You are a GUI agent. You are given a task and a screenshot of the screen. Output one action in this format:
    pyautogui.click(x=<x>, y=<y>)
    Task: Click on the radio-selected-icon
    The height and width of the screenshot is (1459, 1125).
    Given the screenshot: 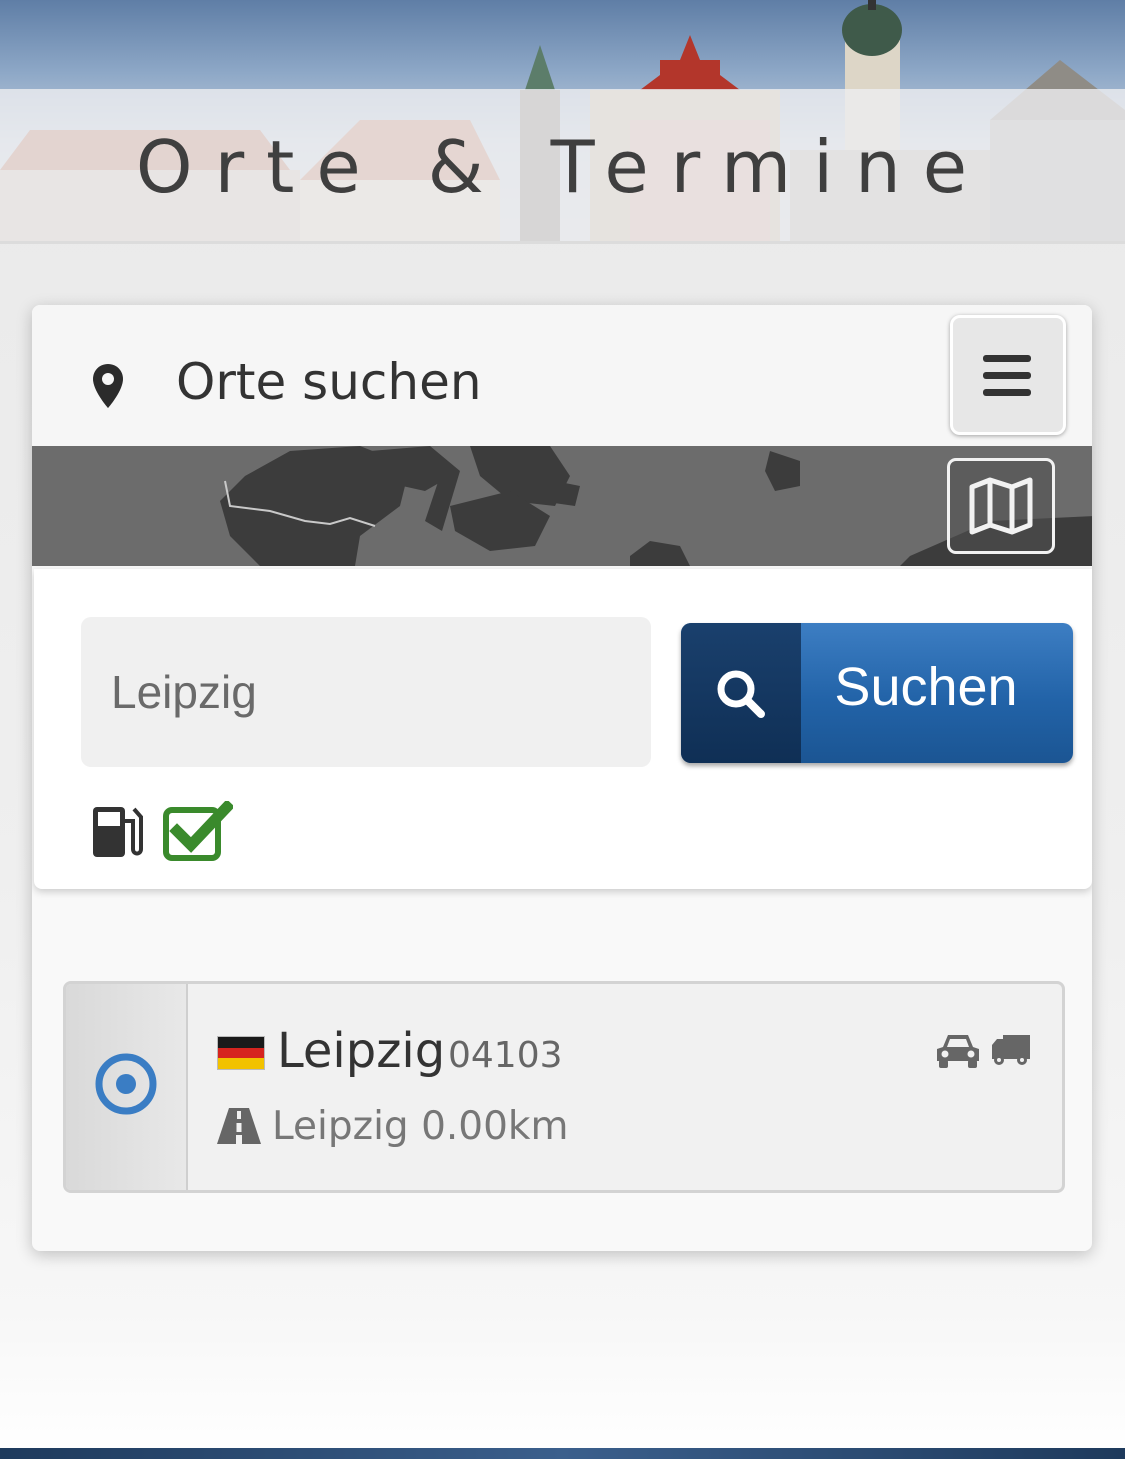 What is the action you would take?
    pyautogui.click(x=126, y=1084)
    